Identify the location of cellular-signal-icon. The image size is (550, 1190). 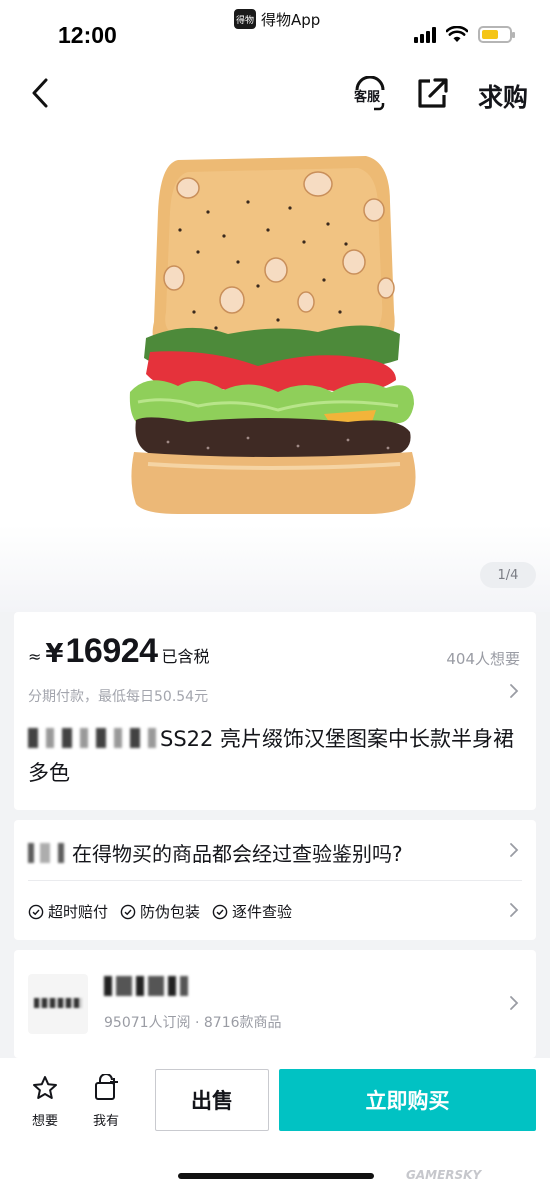
(425, 34).